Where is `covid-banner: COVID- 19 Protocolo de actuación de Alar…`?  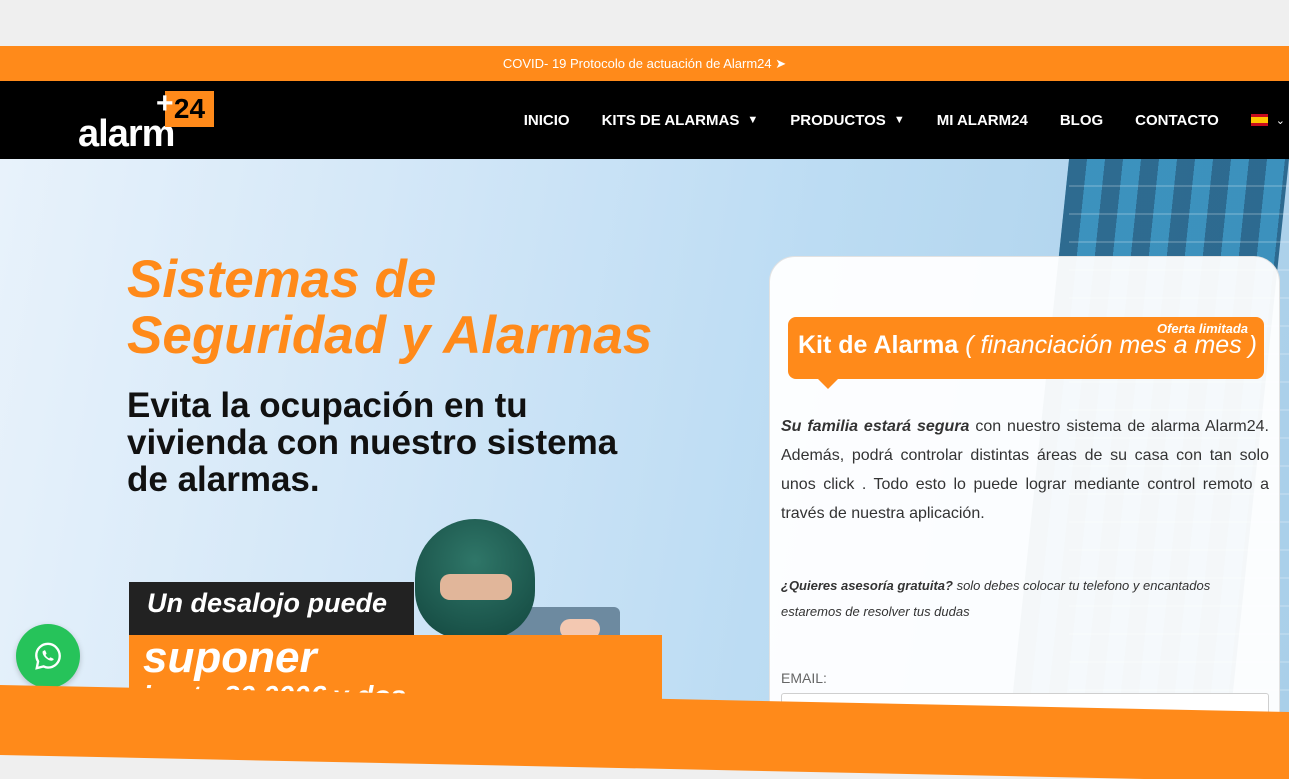 covid-banner: COVID- 19 Protocolo de actuación de Alar… is located at coordinates (644, 63).